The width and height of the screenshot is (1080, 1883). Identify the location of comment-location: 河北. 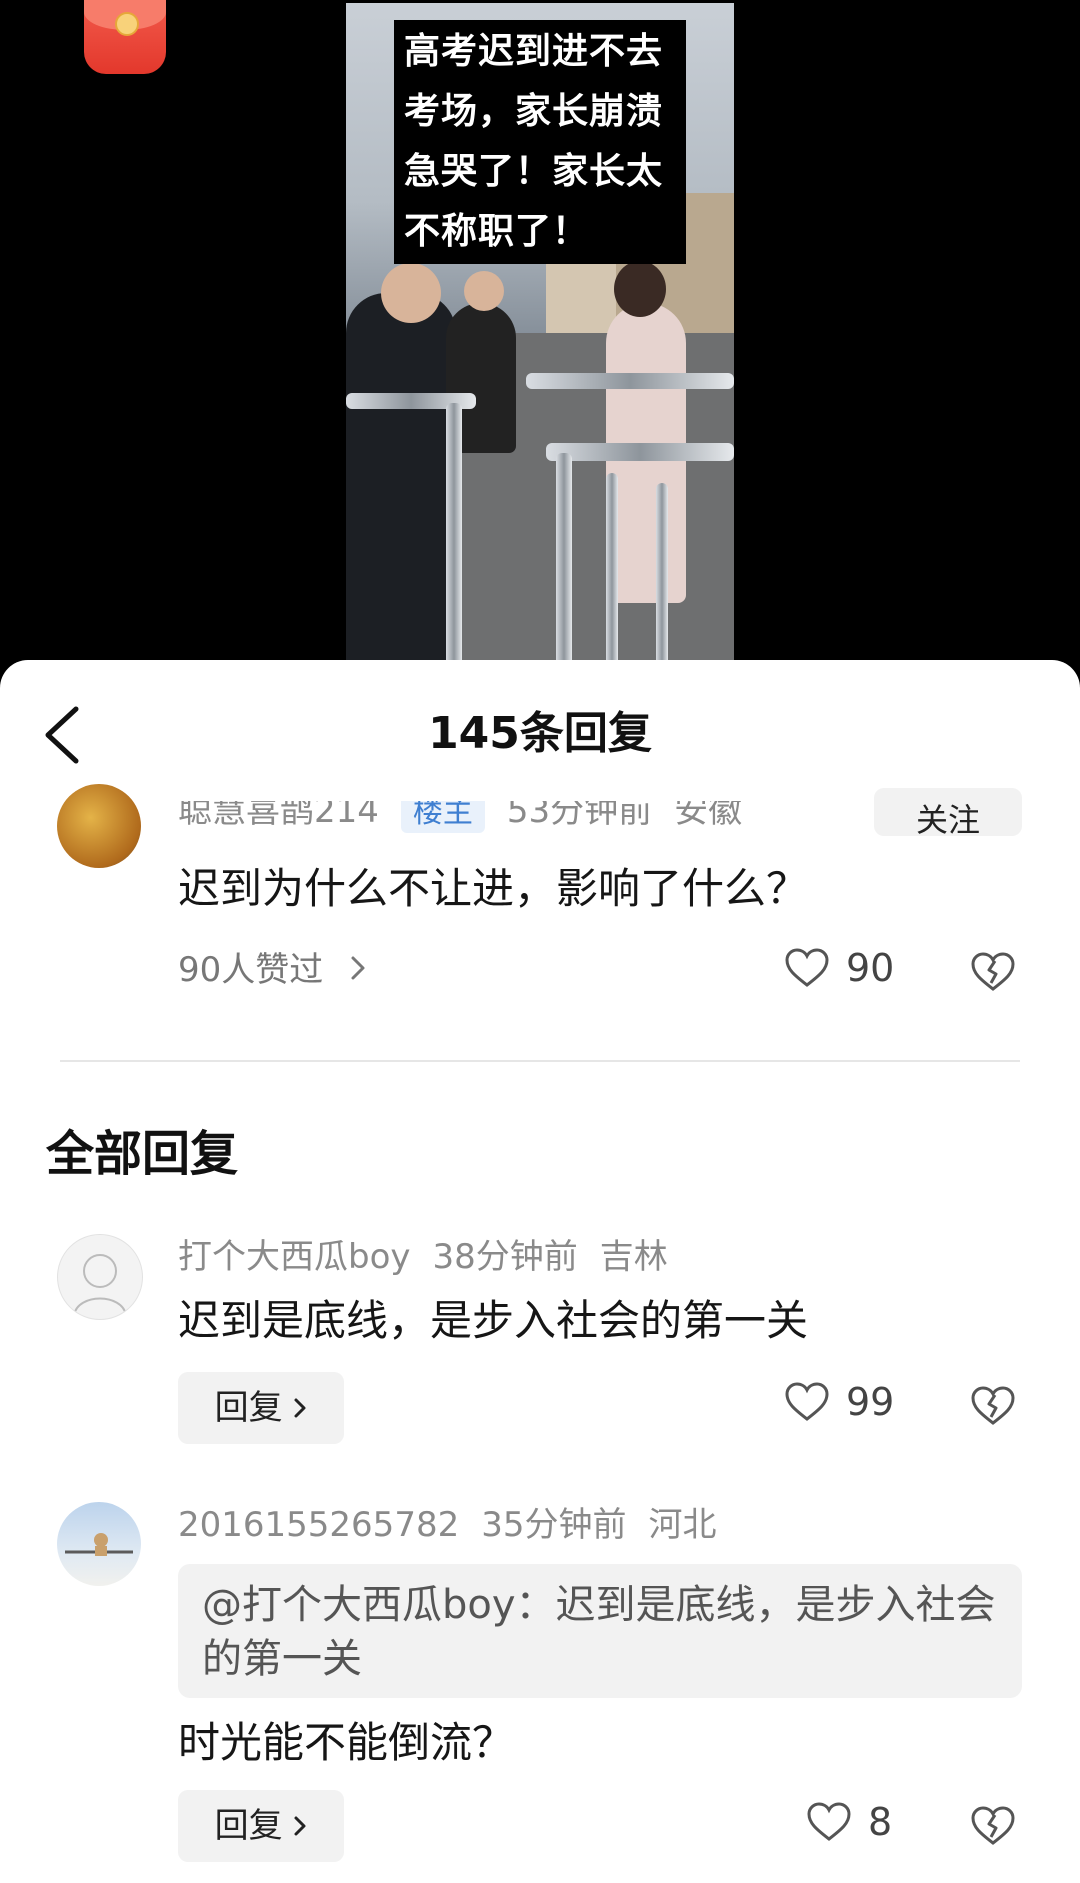
(682, 1525).